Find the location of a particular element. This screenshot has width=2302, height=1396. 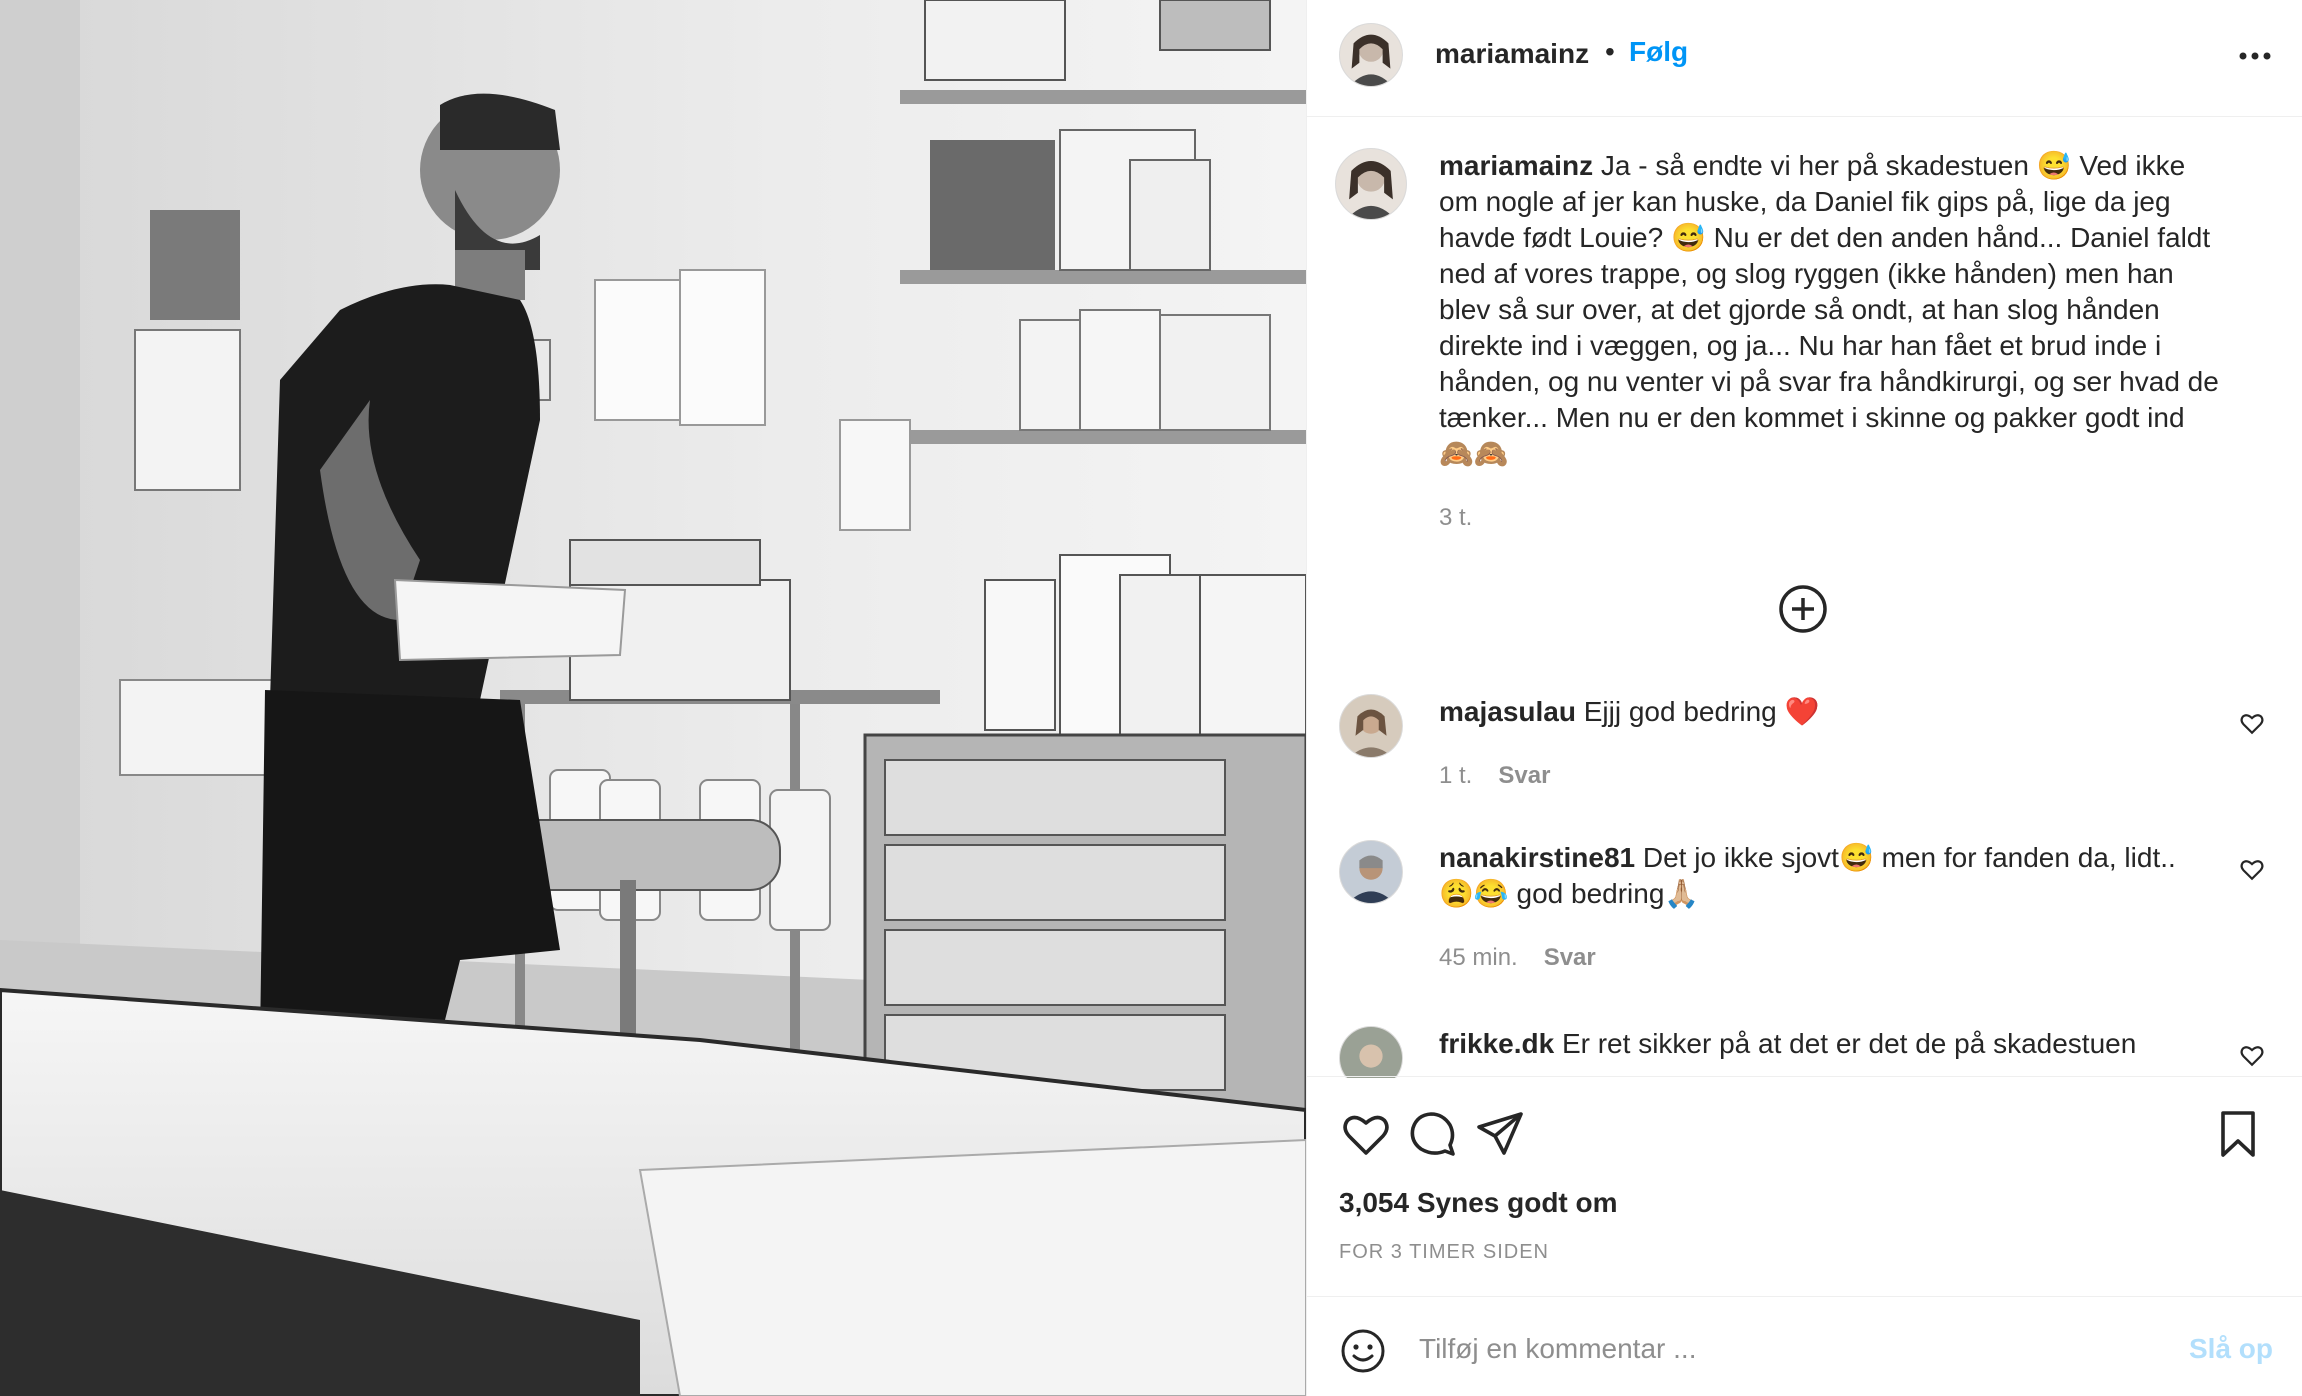

author-avatar is located at coordinates (1371, 55).